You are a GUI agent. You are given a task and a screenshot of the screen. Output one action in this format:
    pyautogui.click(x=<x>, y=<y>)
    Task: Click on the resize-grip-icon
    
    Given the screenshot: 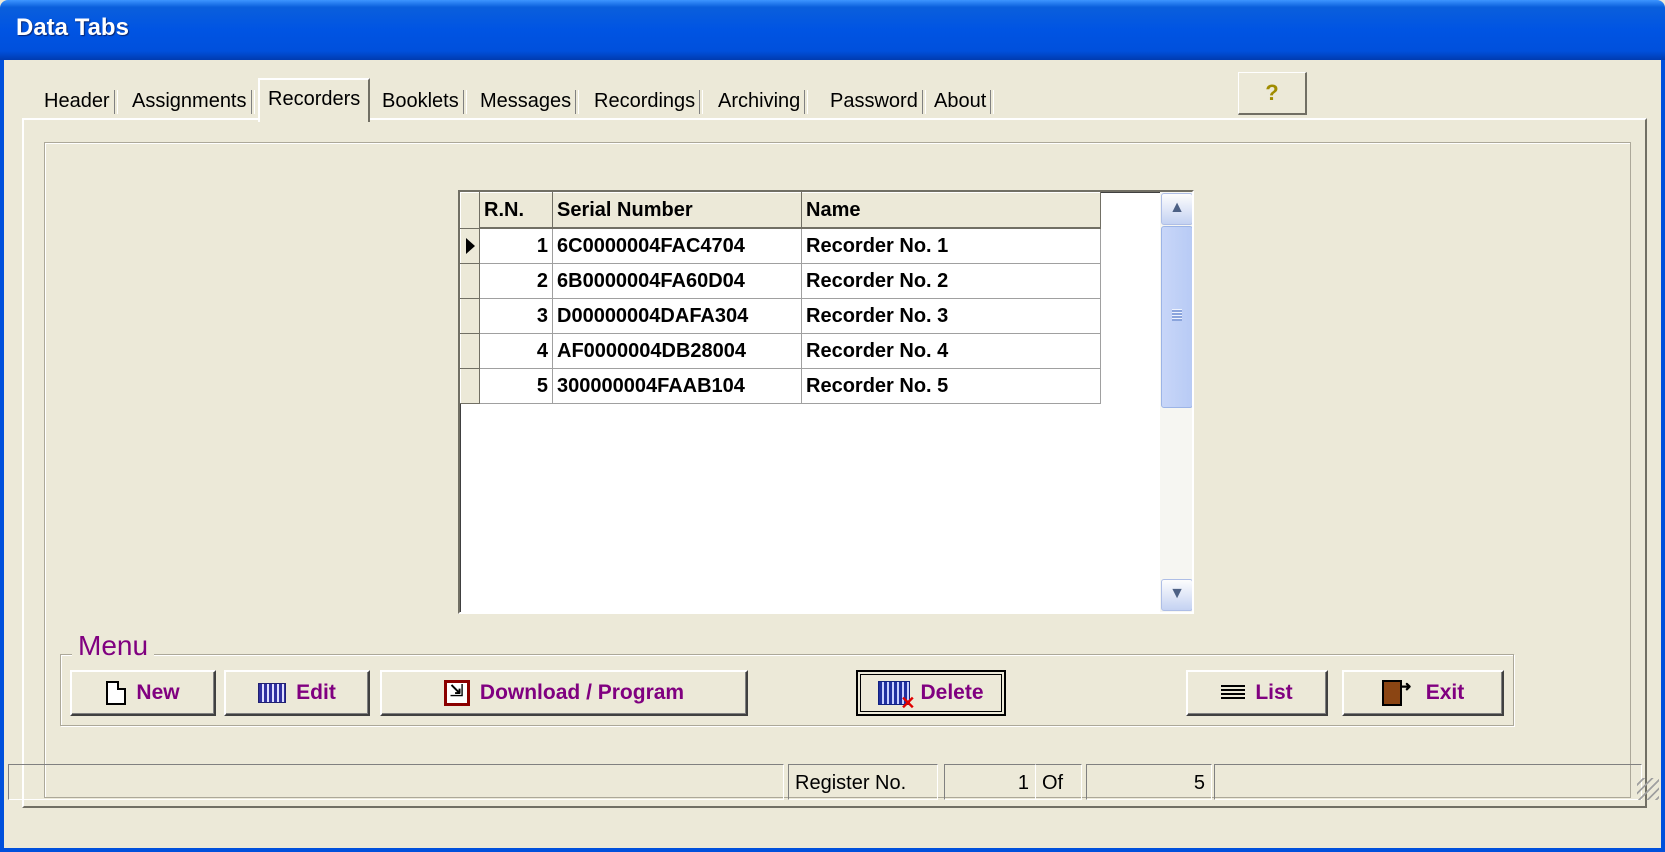 What is the action you would take?
    pyautogui.click(x=1648, y=789)
    